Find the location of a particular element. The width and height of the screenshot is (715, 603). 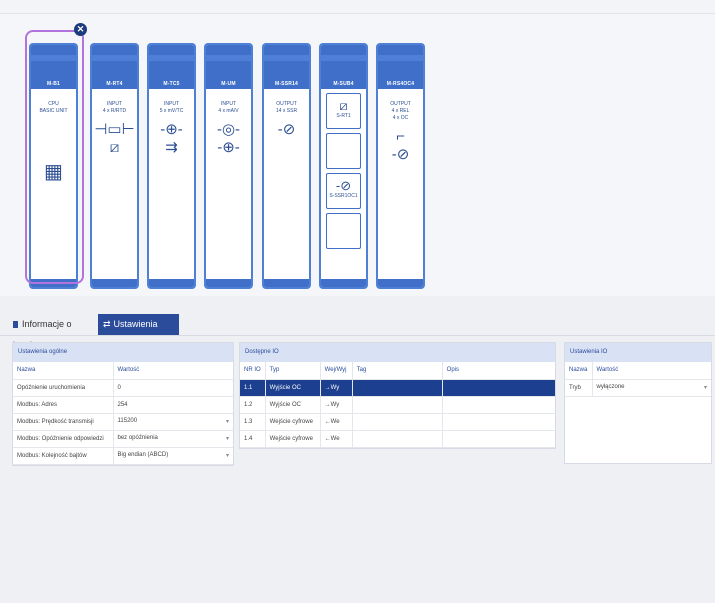

module-line: 4 x mA/V is located at coordinates (228, 111).